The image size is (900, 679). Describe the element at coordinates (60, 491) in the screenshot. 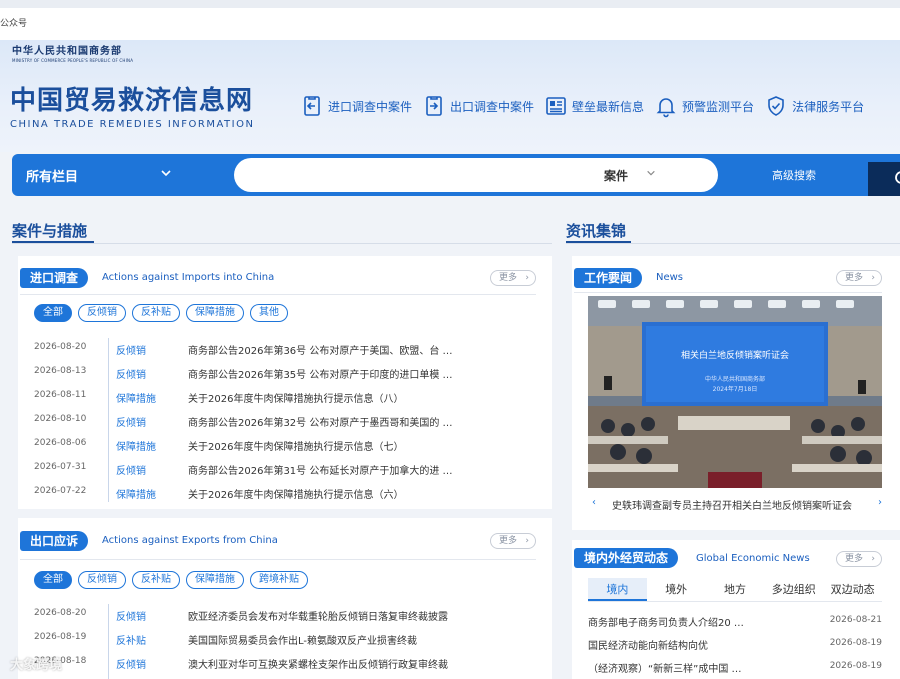

I see `row-date: 2026-07-22` at that location.